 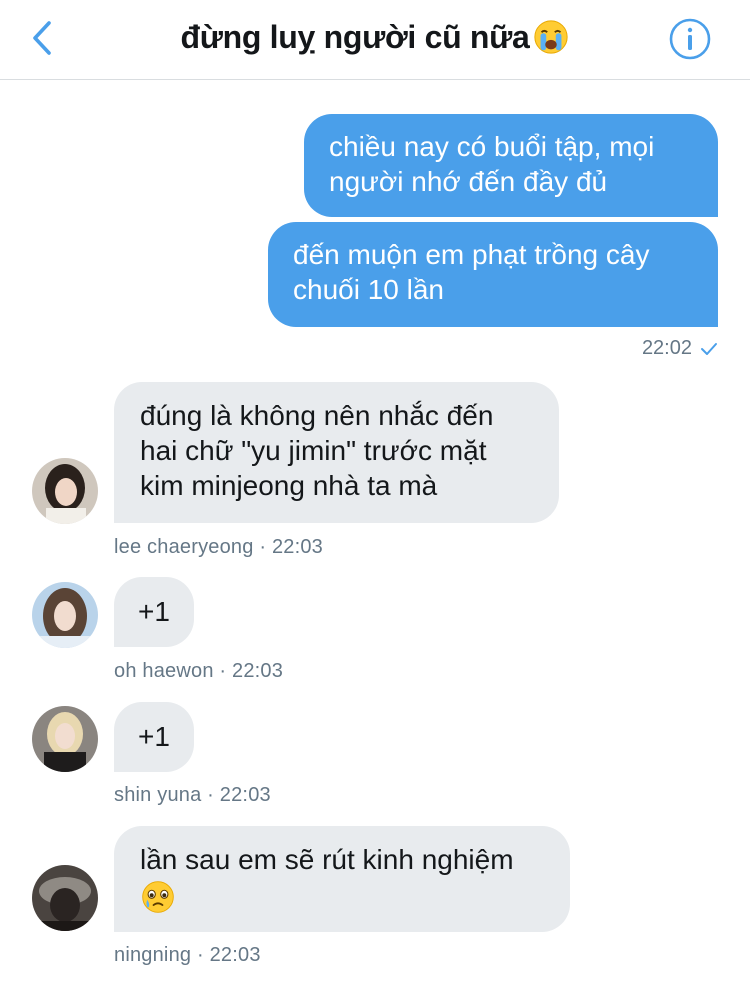 I want to click on conversation-title-text: đừng luỵ người cũ nữa, so click(x=355, y=36).